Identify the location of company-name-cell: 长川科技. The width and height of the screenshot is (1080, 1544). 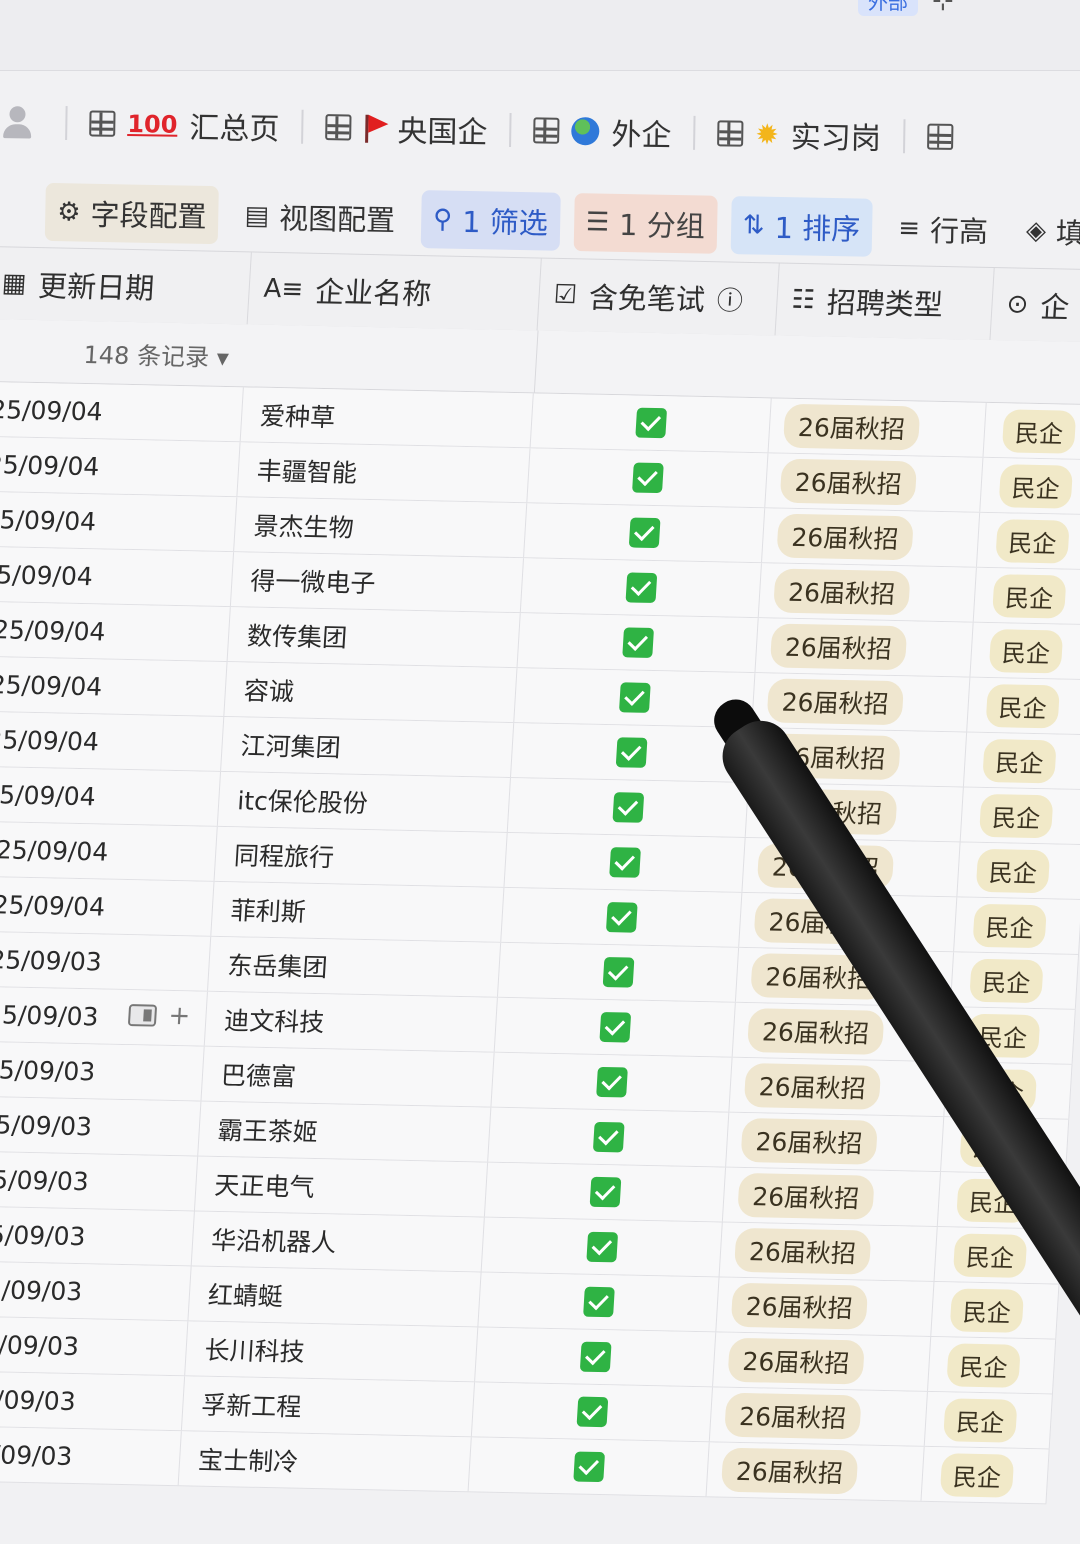
(332, 1351).